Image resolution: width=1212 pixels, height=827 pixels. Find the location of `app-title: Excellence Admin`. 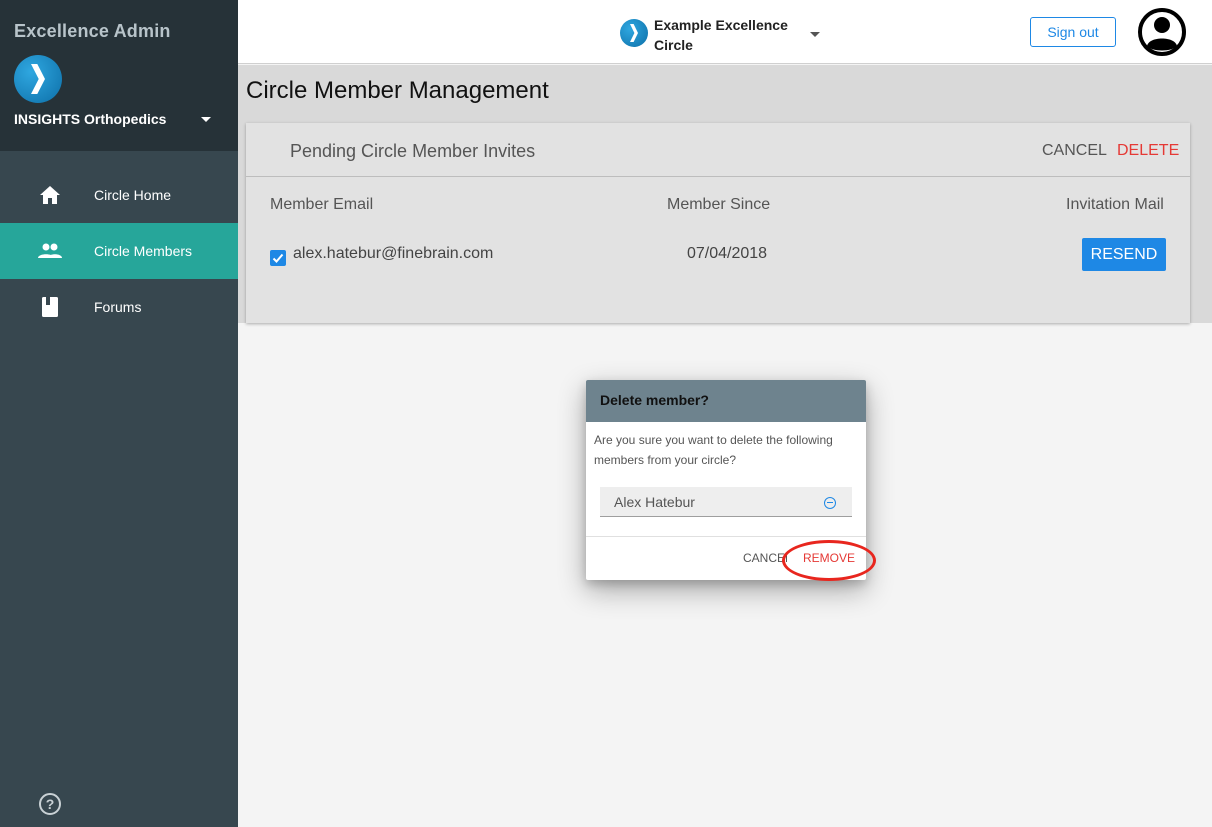

app-title: Excellence Admin is located at coordinates (92, 31).